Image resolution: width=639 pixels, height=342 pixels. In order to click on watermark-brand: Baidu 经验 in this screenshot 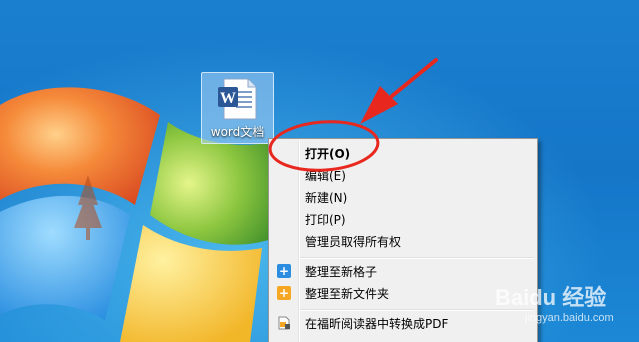, I will do `click(551, 297)`.